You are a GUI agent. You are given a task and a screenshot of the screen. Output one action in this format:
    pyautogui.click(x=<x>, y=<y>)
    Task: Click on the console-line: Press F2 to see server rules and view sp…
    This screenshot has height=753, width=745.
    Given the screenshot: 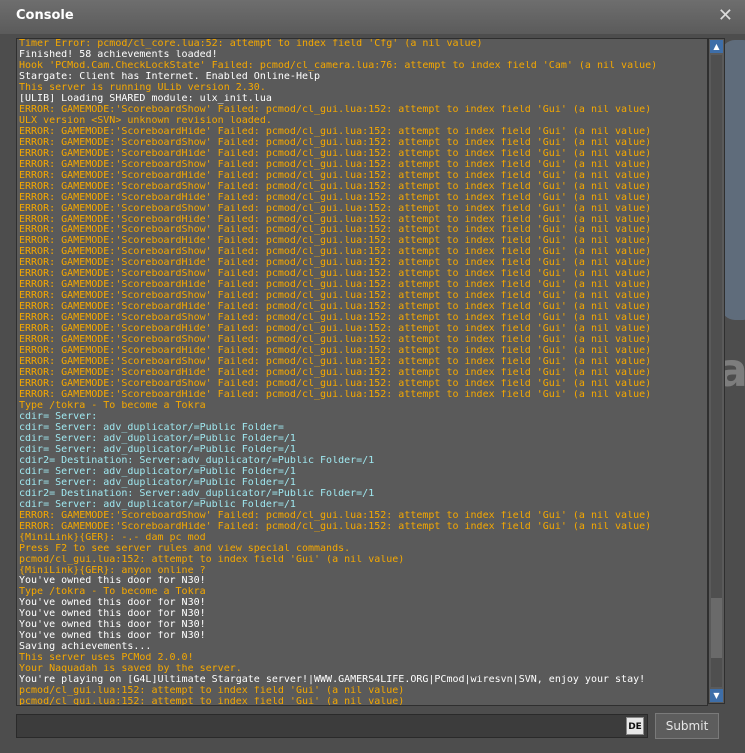 What is the action you would take?
    pyautogui.click(x=185, y=548)
    